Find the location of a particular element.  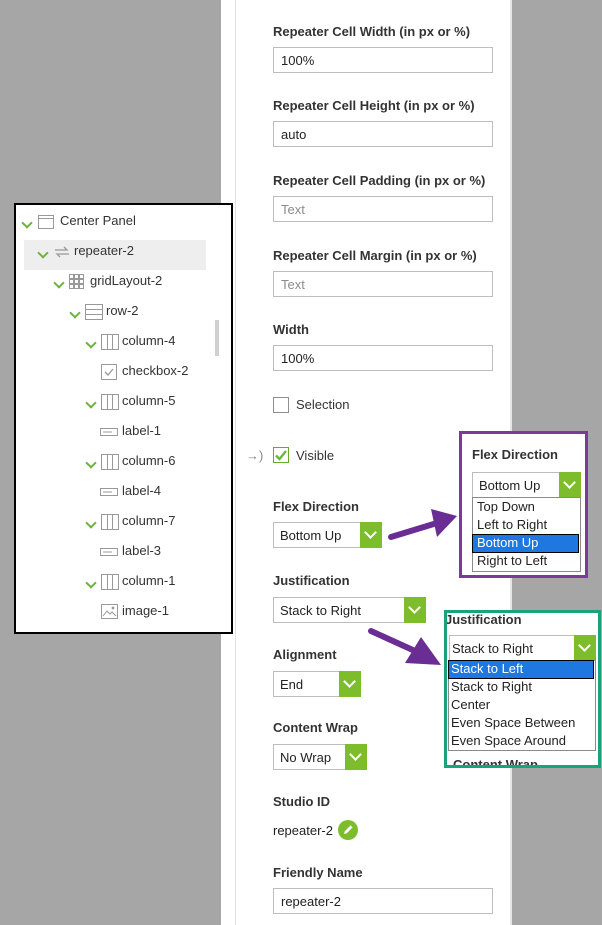

check-icon is located at coordinates (281, 455).